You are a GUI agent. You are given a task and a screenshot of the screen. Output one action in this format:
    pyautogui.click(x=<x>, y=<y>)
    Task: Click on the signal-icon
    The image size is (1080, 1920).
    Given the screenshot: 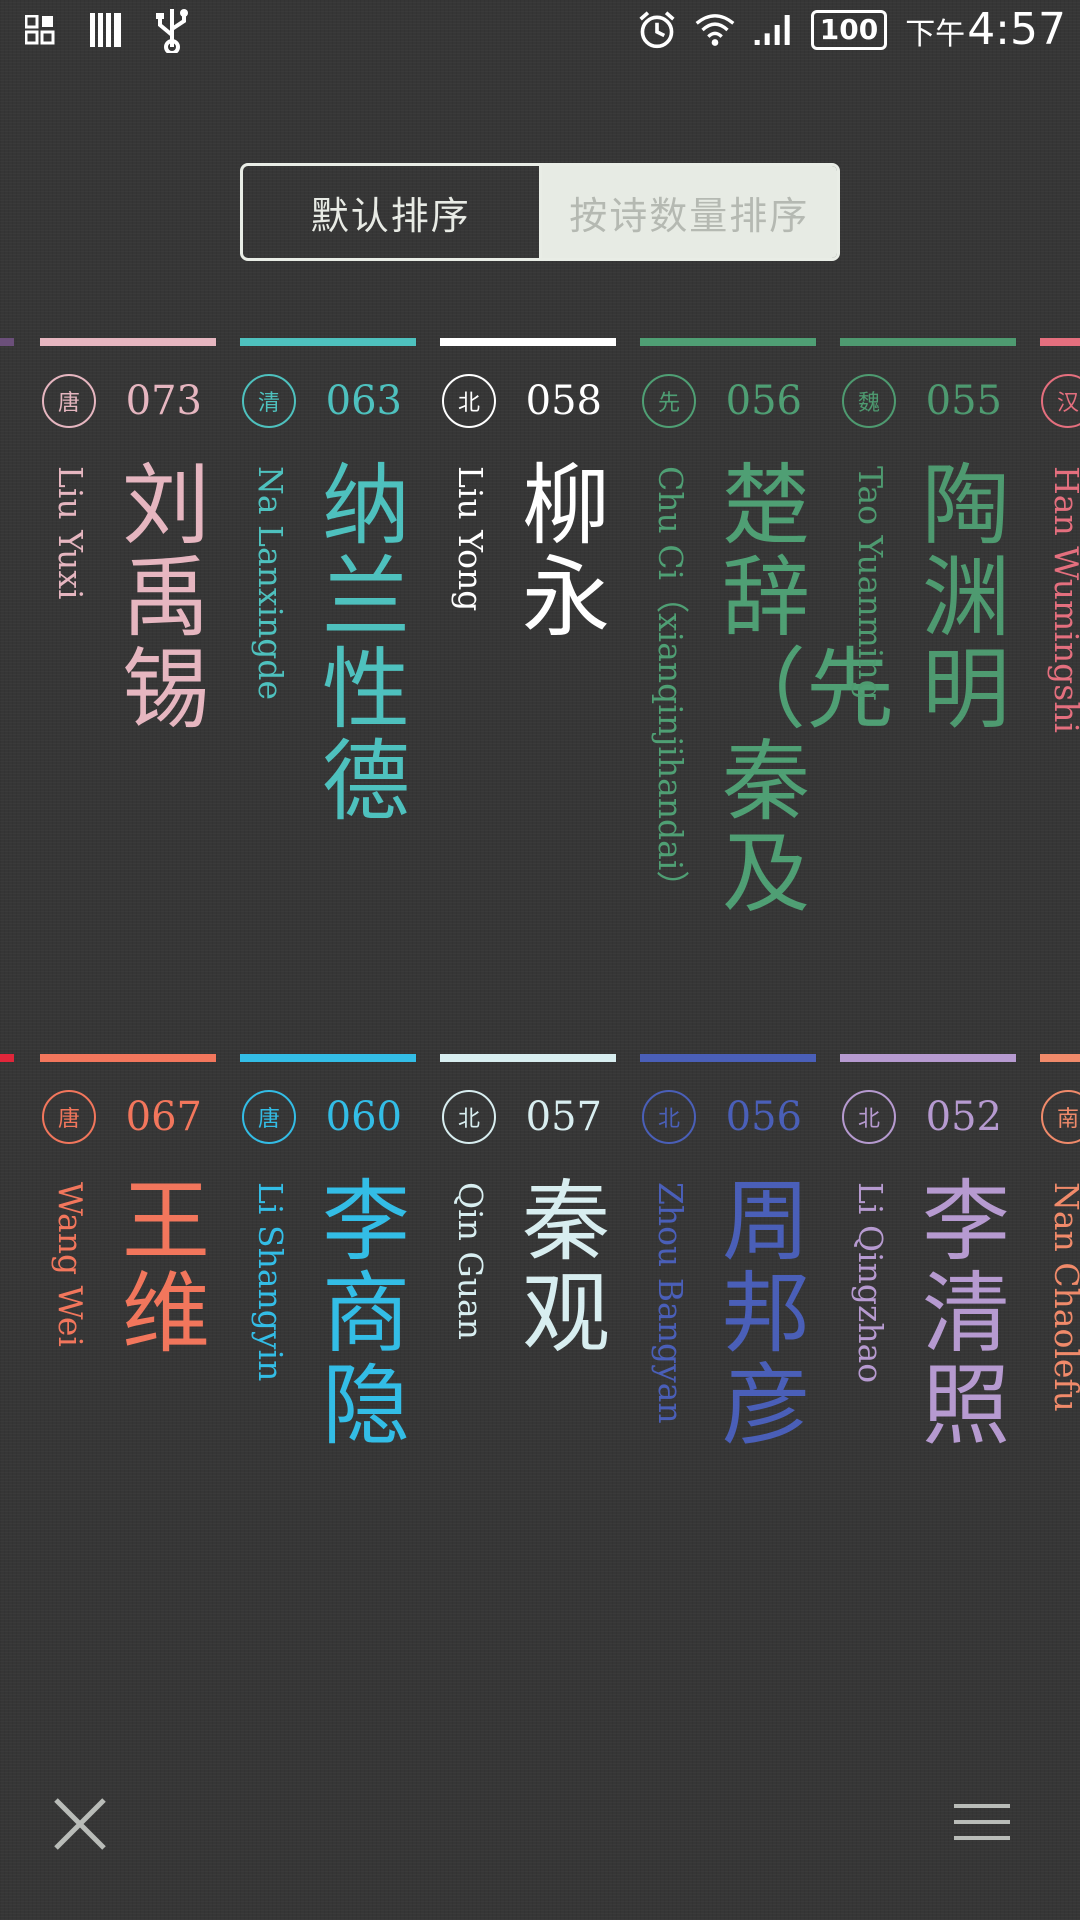 What is the action you would take?
    pyautogui.click(x=773, y=30)
    